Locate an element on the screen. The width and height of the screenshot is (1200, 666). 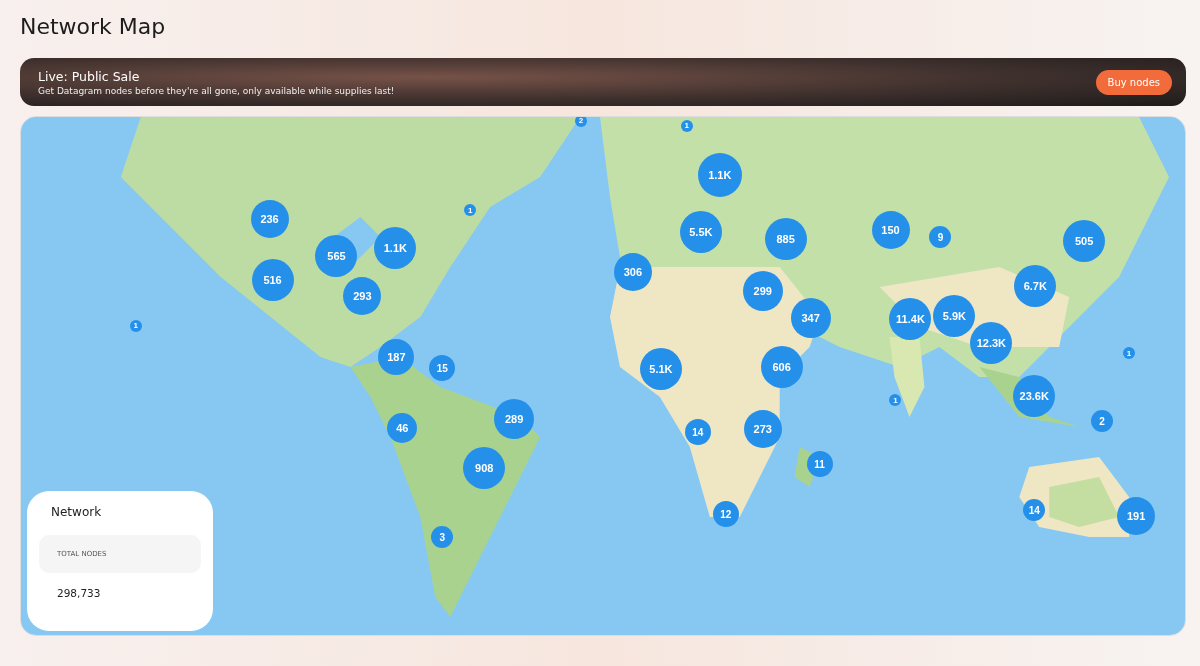
buy-nodes-button: Buy nodes is located at coordinates (1133, 82).